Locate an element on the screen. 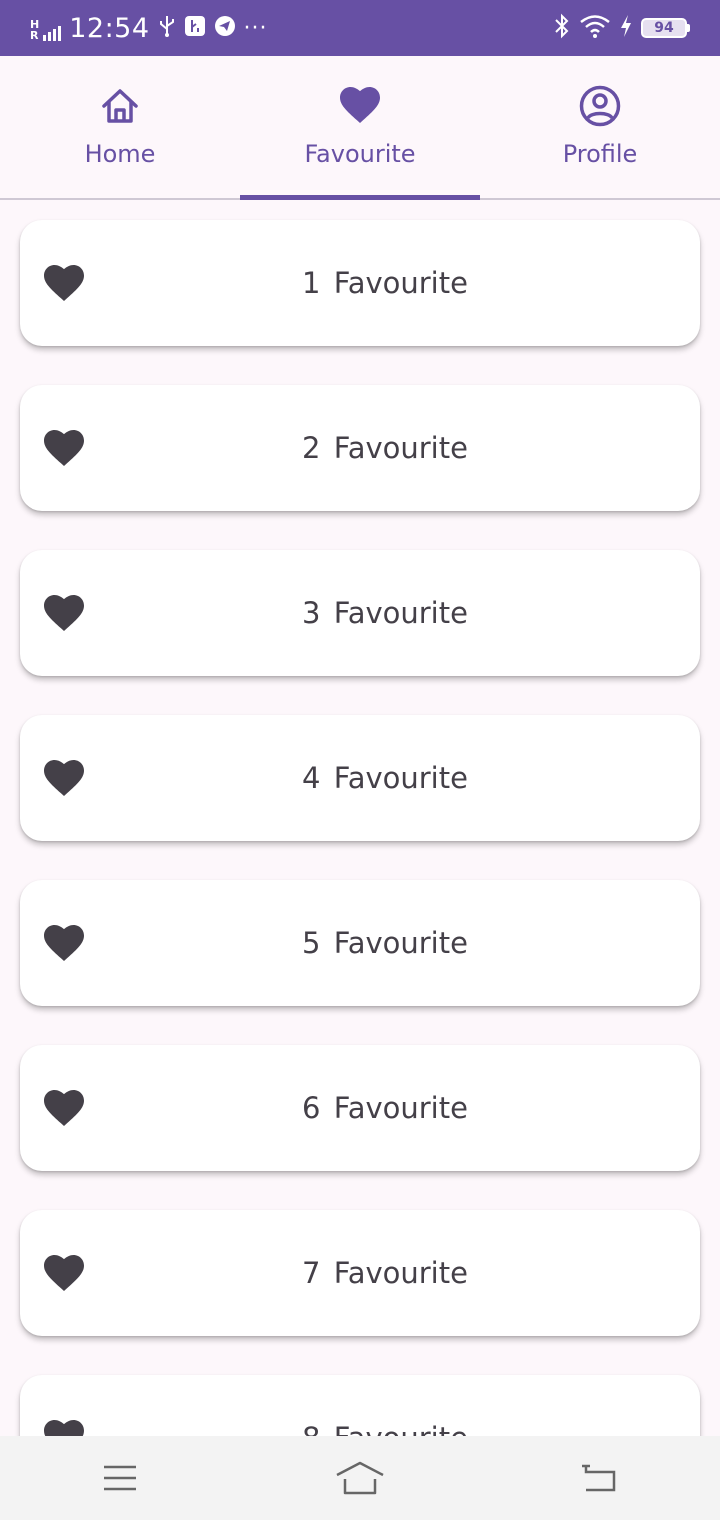 This screenshot has height=1520, width=720. tab-home-label: Home is located at coordinates (120, 154).